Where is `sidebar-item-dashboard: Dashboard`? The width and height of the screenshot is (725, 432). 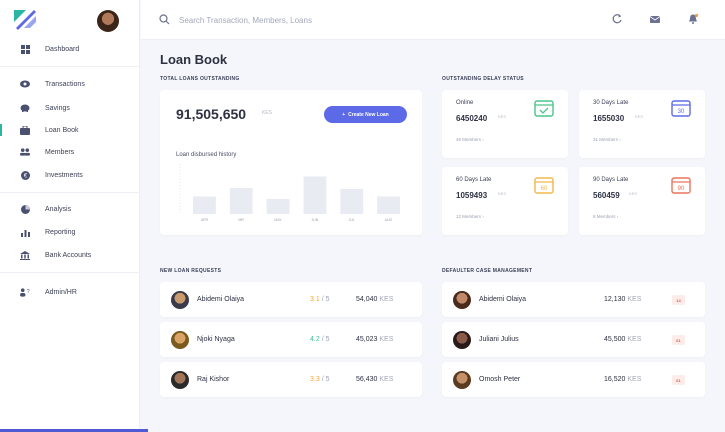 sidebar-item-dashboard: Dashboard is located at coordinates (70, 49).